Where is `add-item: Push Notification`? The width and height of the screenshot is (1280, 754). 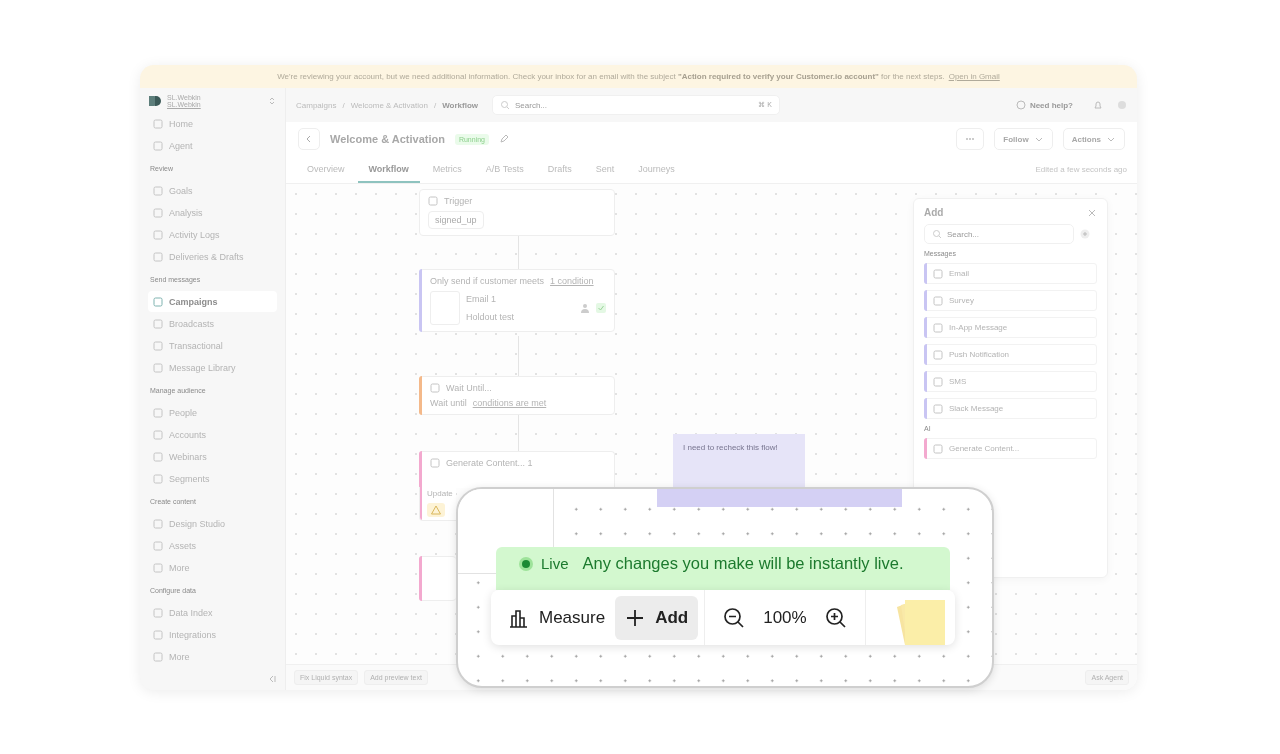
add-item: Push Notification is located at coordinates (1010, 354).